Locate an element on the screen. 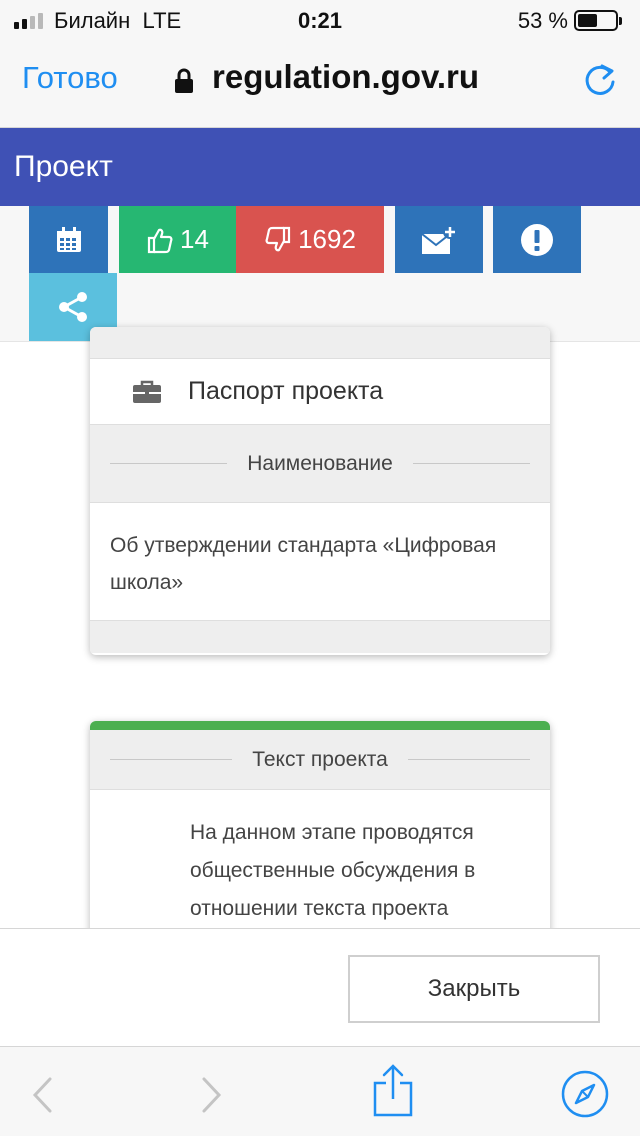 This screenshot has width=640, height=1136. passport-title: Паспорт проекта is located at coordinates (286, 391).